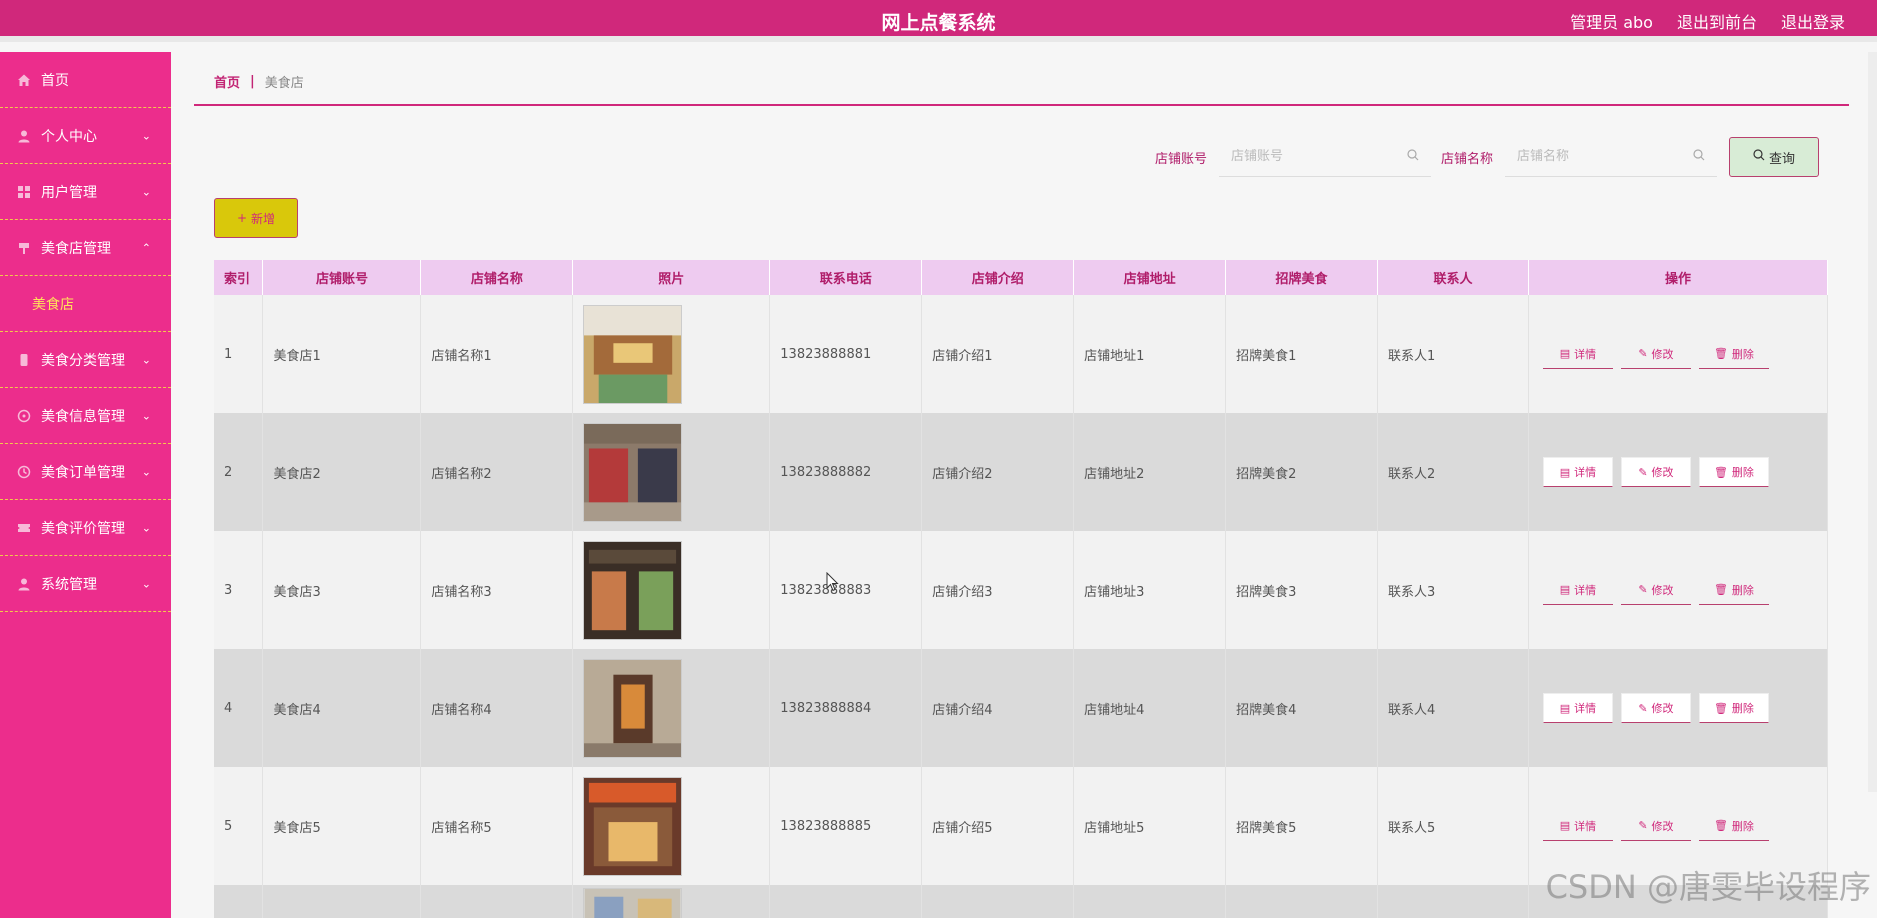  What do you see at coordinates (239, 590) in the screenshot?
I see `cell-index: 3` at bounding box center [239, 590].